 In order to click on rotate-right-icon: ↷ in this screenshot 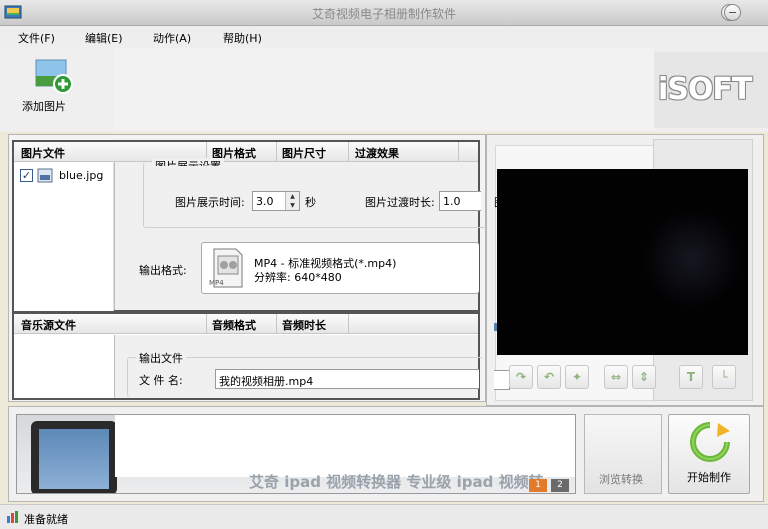, I will do `click(521, 377)`.